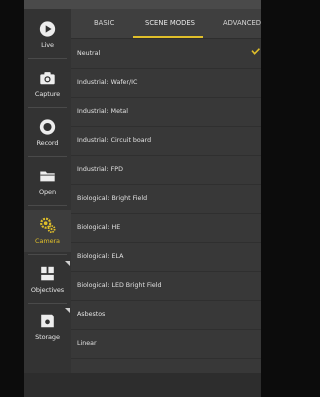 This screenshot has width=320, height=397. Describe the element at coordinates (47, 127) in the screenshot. I see `record-icon` at that location.